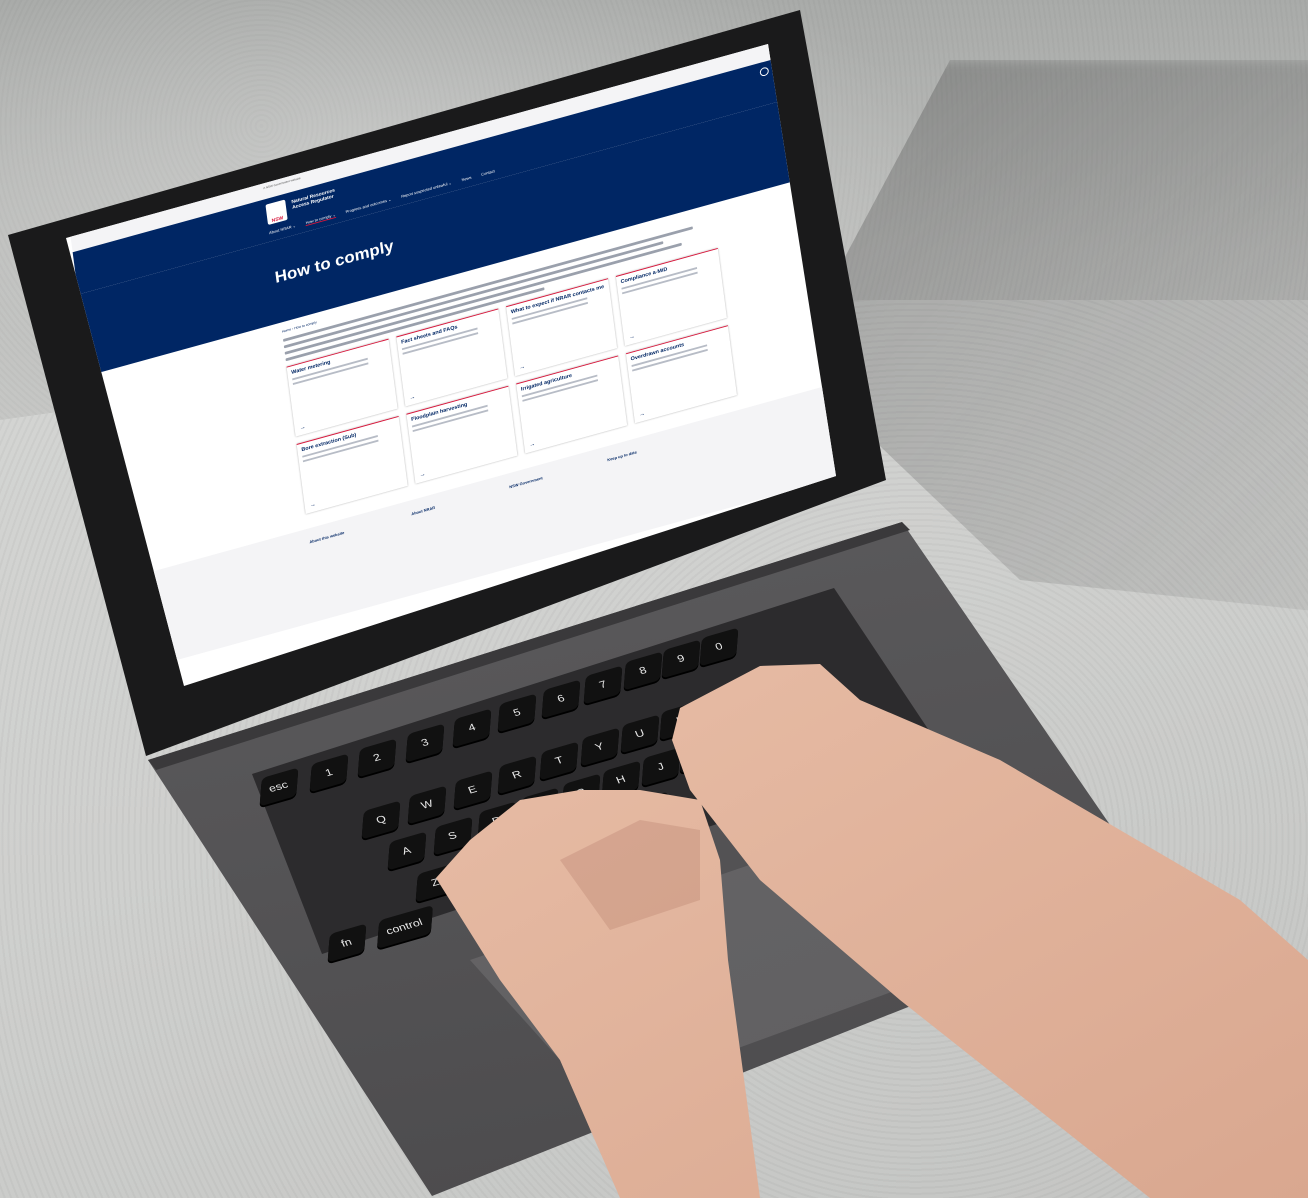 Image resolution: width=1308 pixels, height=1198 pixels. Describe the element at coordinates (488, 172) in the screenshot. I see `nav-item: Contact` at that location.